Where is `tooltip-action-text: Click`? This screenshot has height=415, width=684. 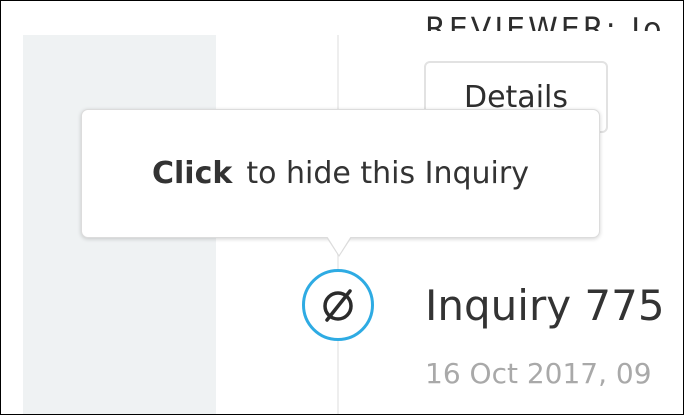 tooltip-action-text: Click is located at coordinates (192, 173).